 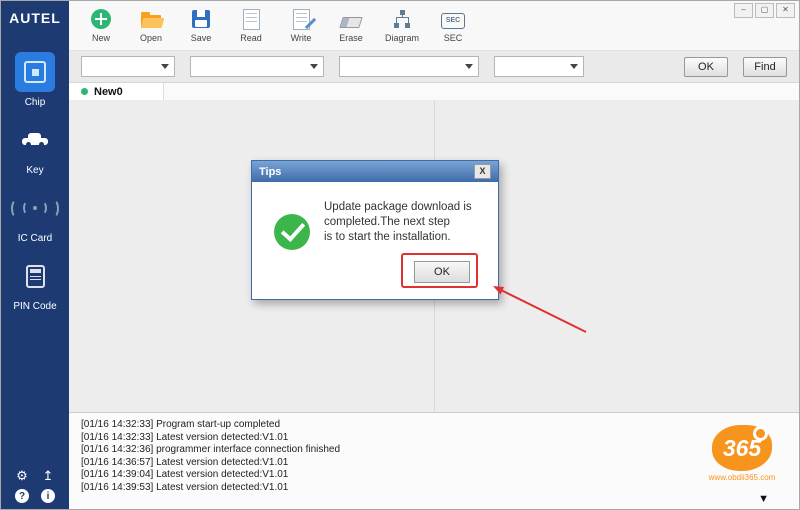 I want to click on dialog-ok-button: OK, so click(x=442, y=272).